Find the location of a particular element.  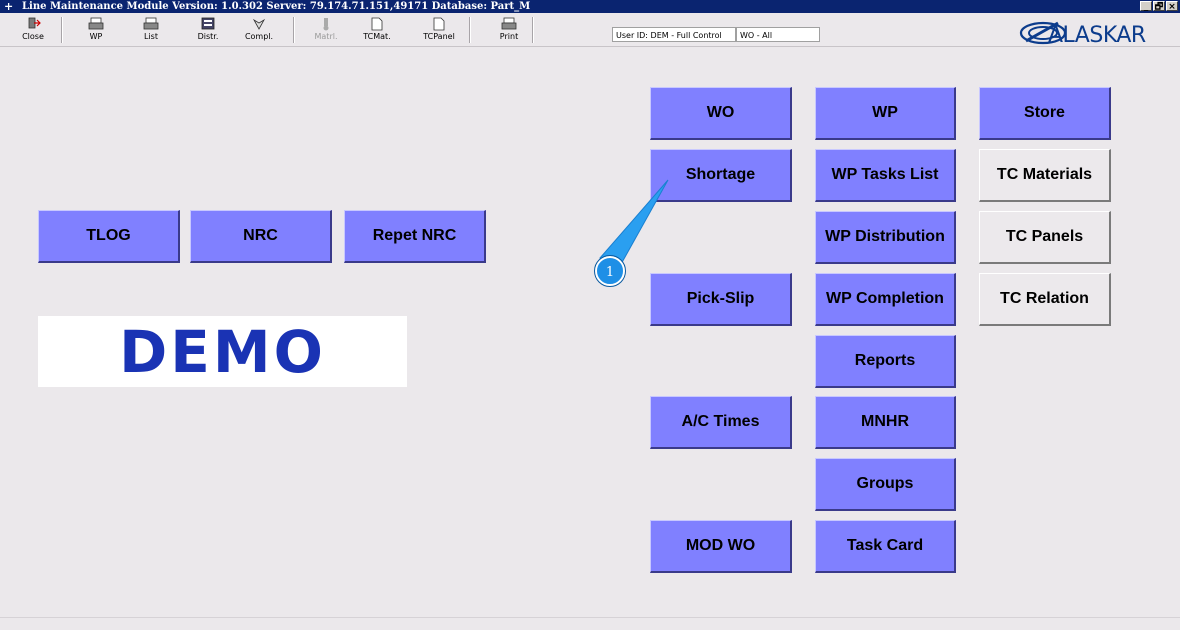

tcpanel-tool-button: TCPanel is located at coordinates (439, 30).